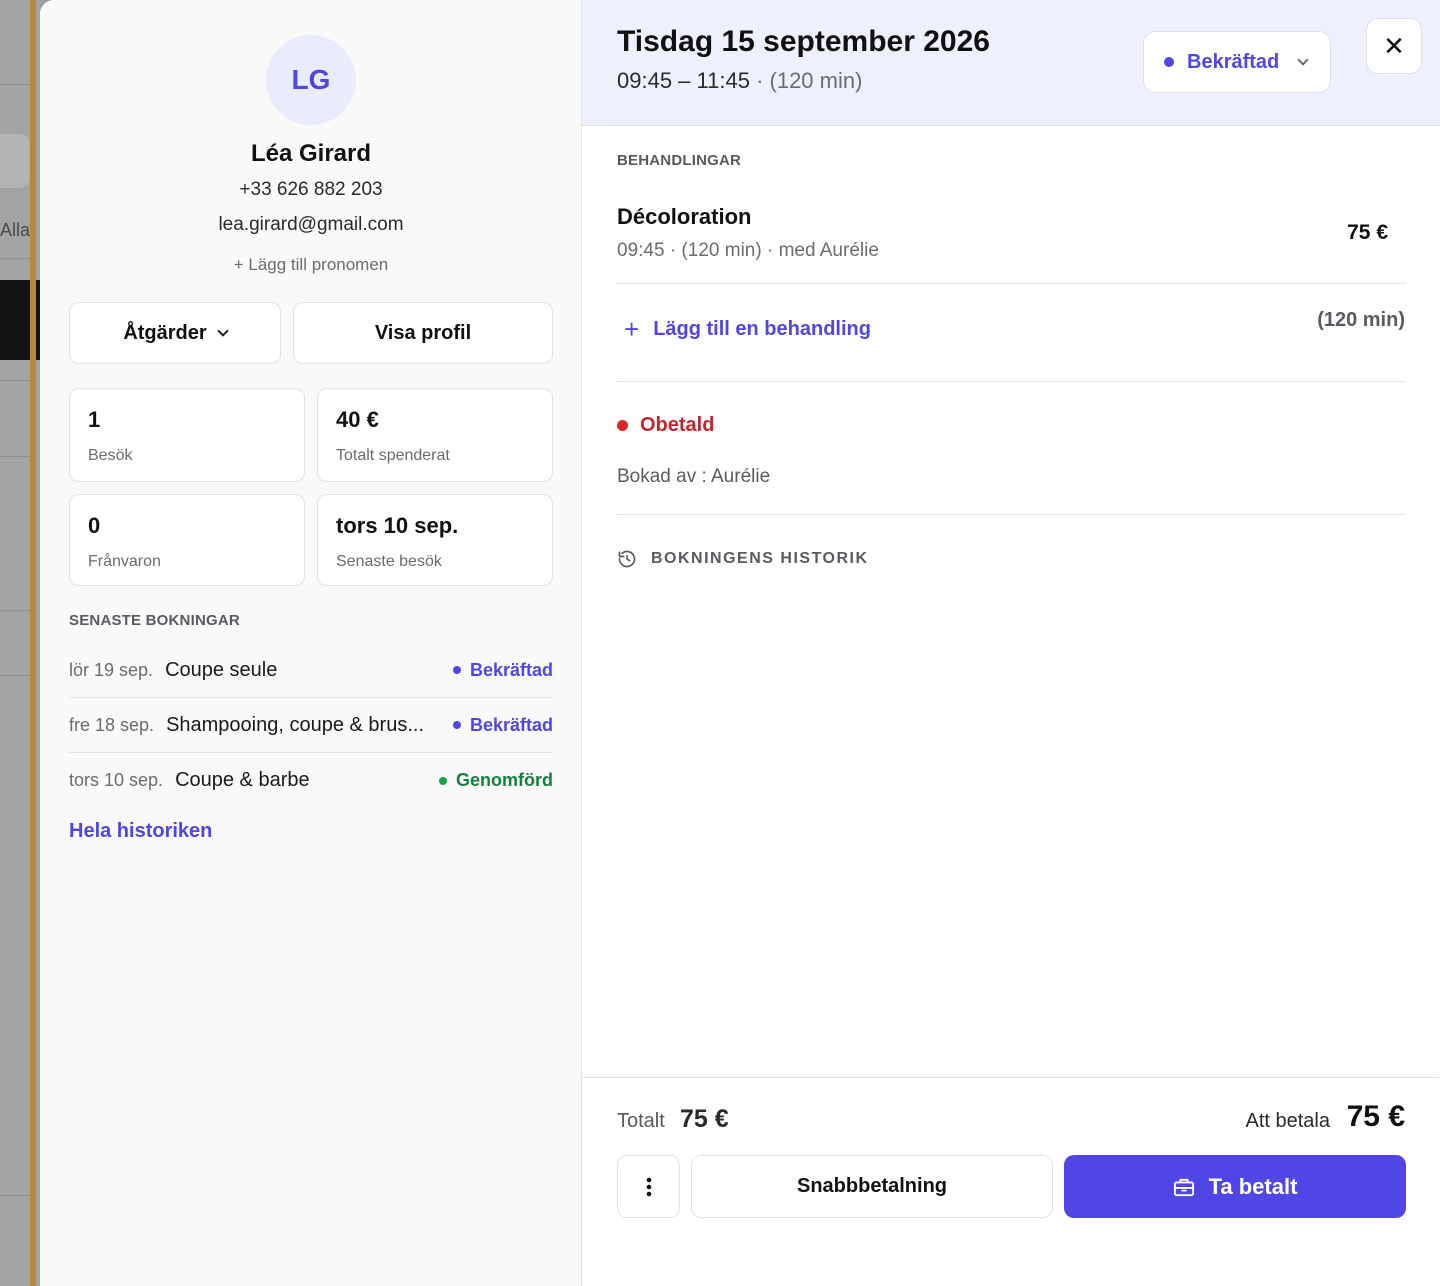 Image resolution: width=1440 pixels, height=1286 pixels. I want to click on recent-bookings-title: SENASTE BOKNINGAR, so click(154, 620).